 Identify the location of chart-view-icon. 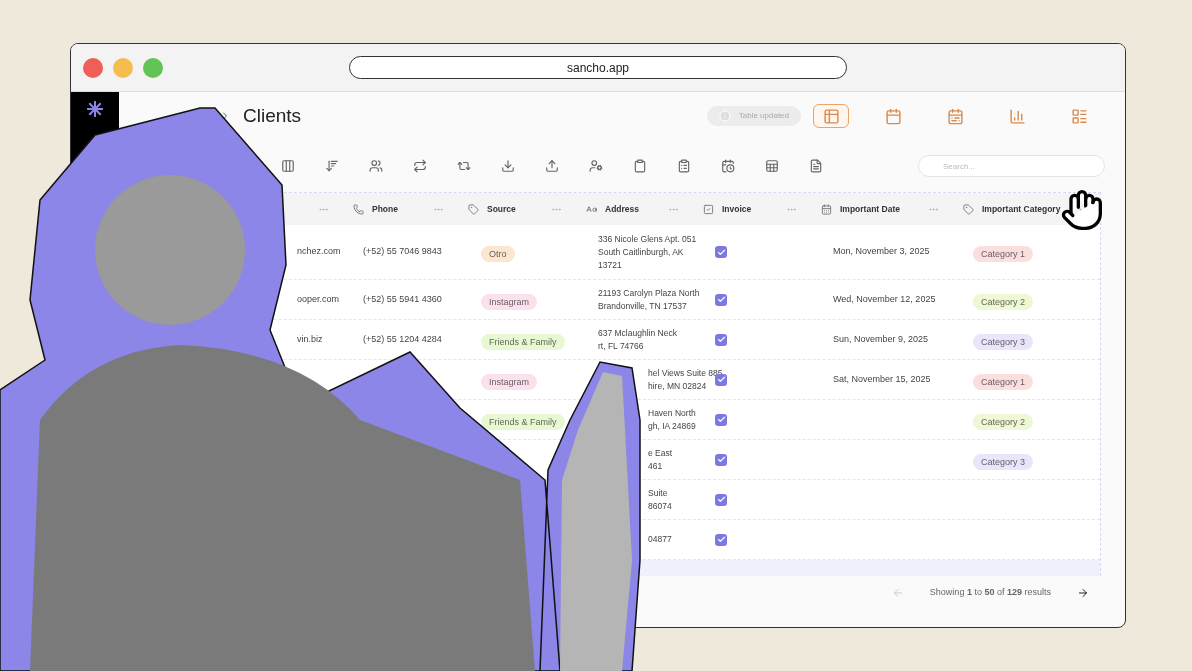
(1017, 116).